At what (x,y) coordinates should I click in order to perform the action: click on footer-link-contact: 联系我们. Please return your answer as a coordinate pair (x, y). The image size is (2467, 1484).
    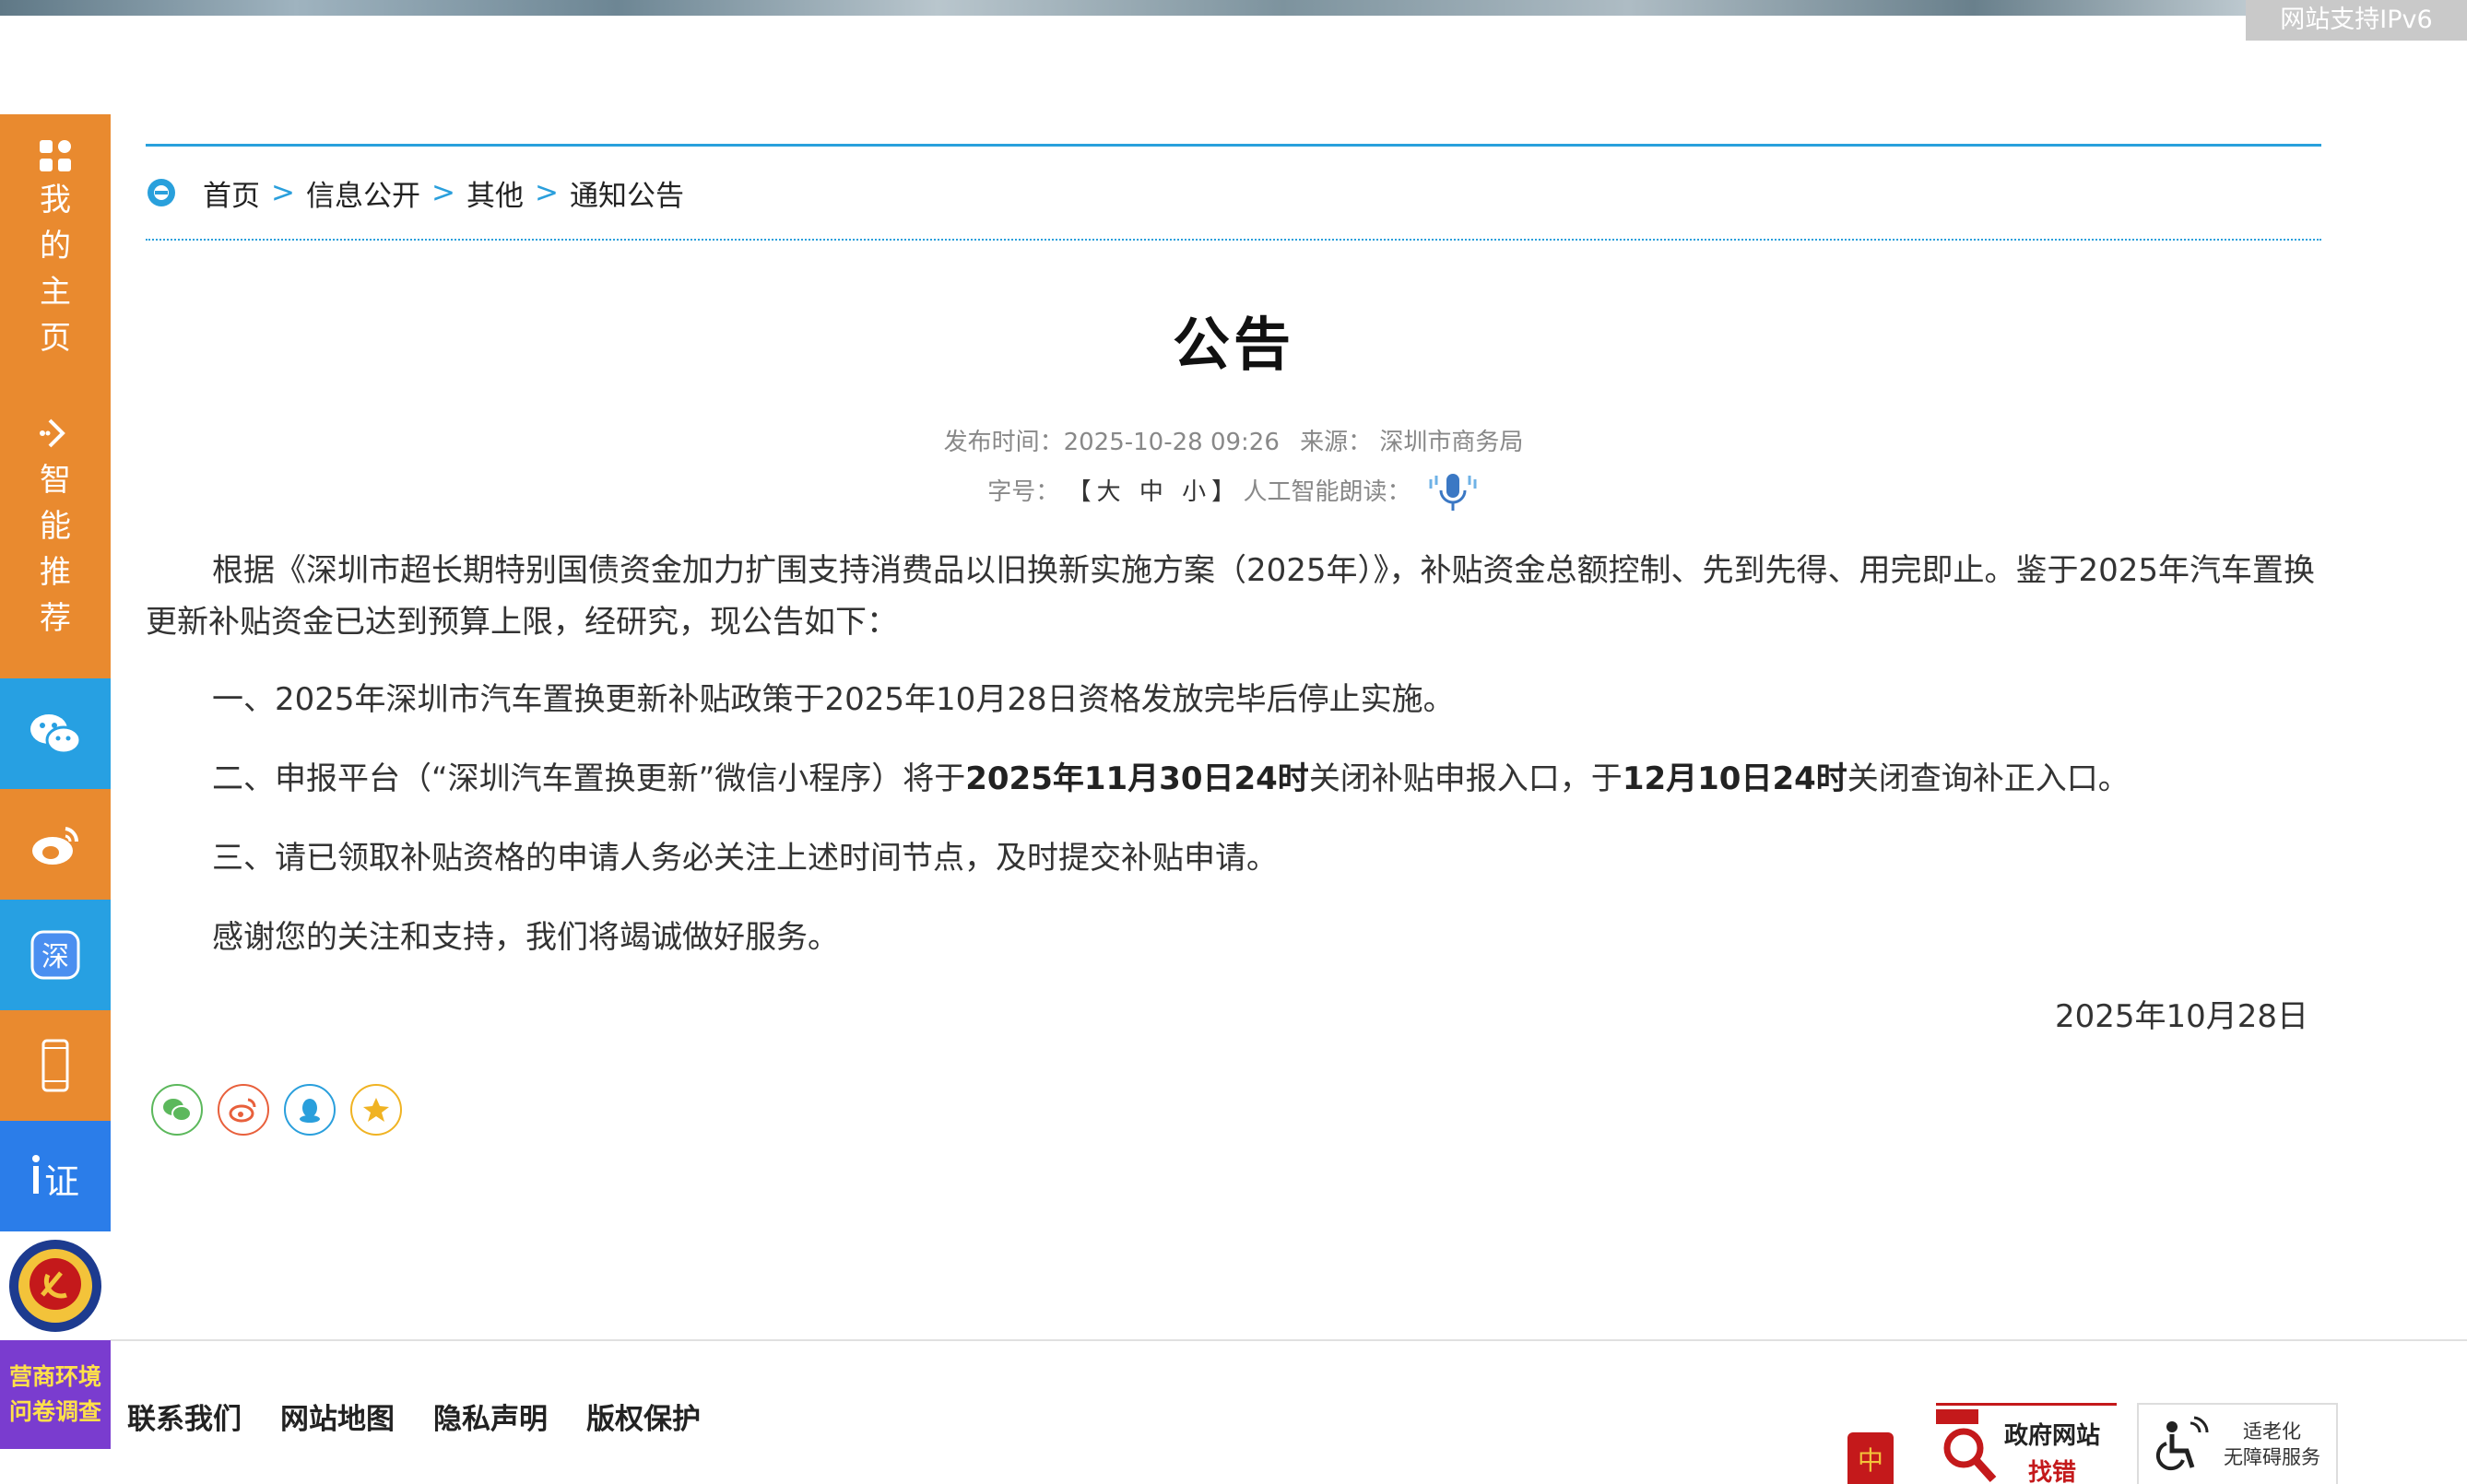
    Looking at the image, I should click on (184, 1417).